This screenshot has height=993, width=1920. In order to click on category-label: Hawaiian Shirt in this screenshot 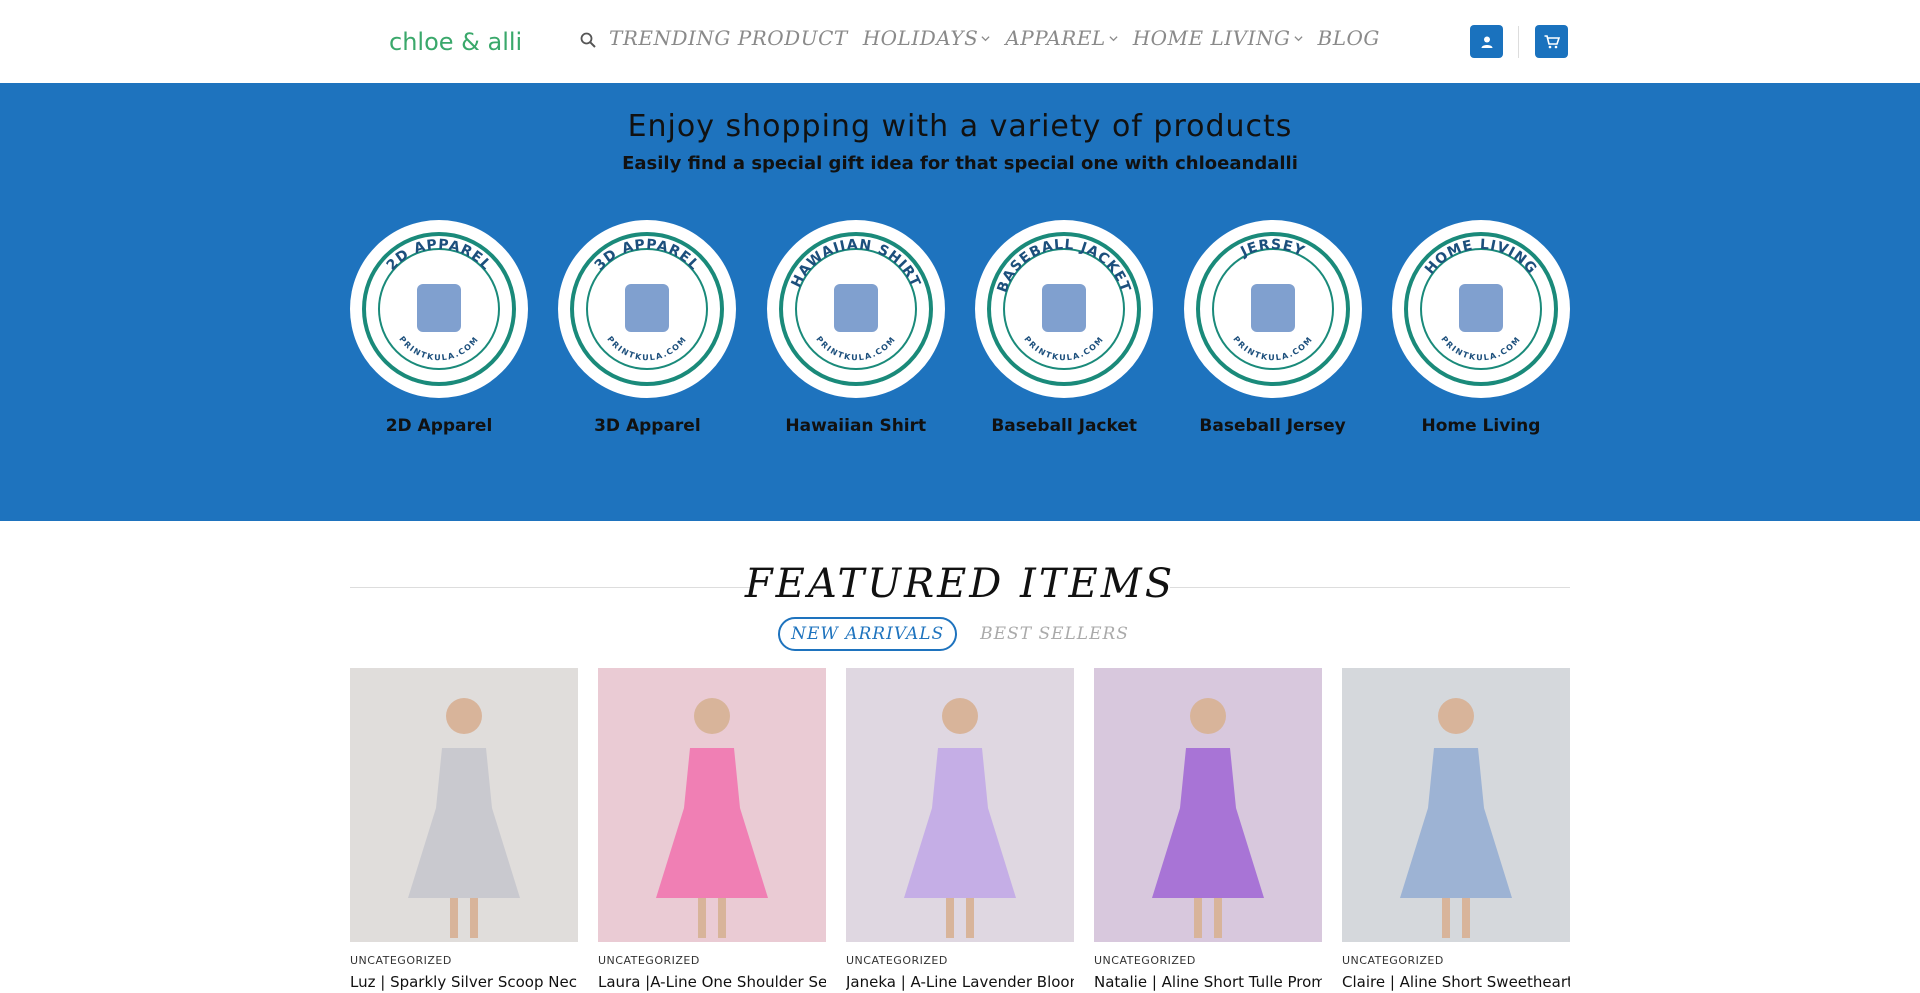, I will do `click(856, 426)`.